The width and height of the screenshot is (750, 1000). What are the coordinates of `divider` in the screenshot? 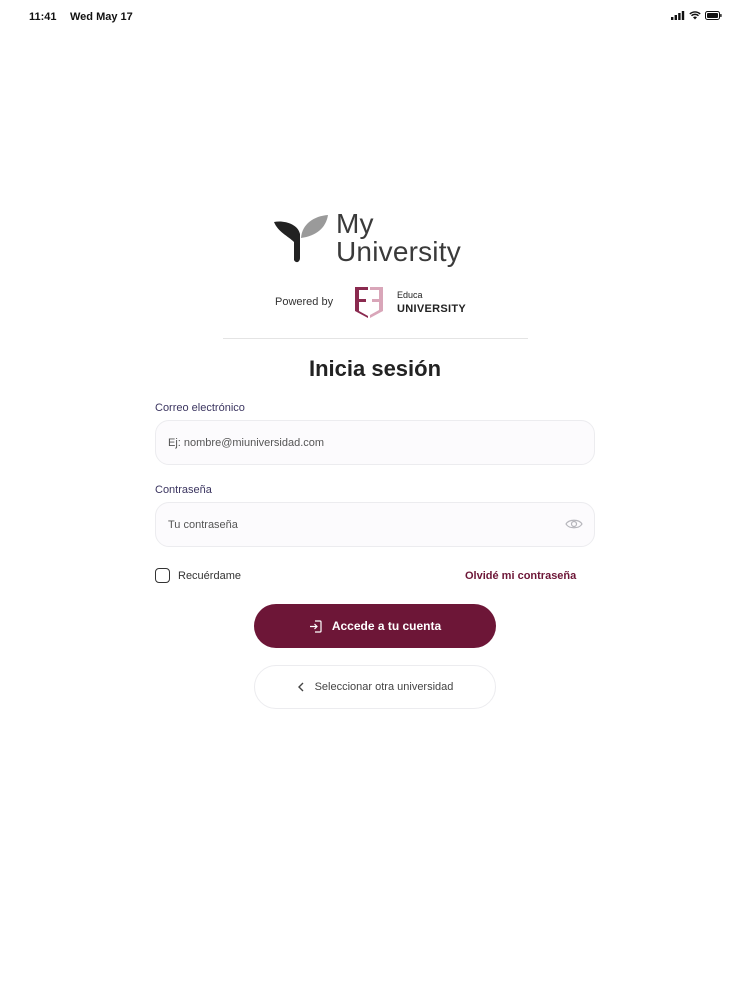 It's located at (375, 338).